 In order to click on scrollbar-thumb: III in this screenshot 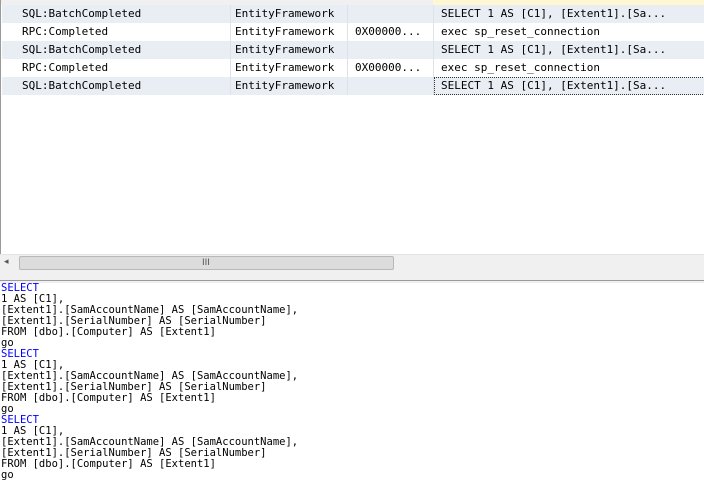, I will do `click(206, 263)`.